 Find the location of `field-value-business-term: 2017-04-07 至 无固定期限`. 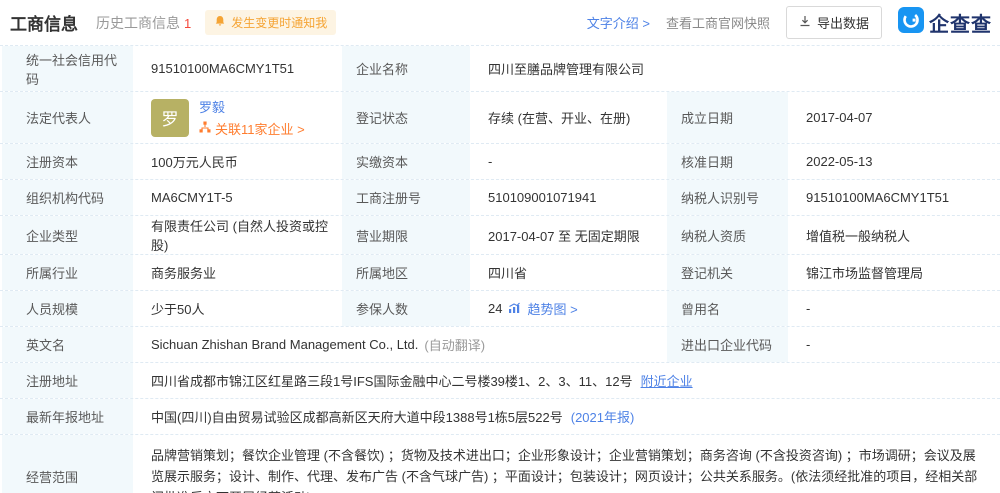

field-value-business-term: 2017-04-07 至 无固定期限 is located at coordinates (564, 236).